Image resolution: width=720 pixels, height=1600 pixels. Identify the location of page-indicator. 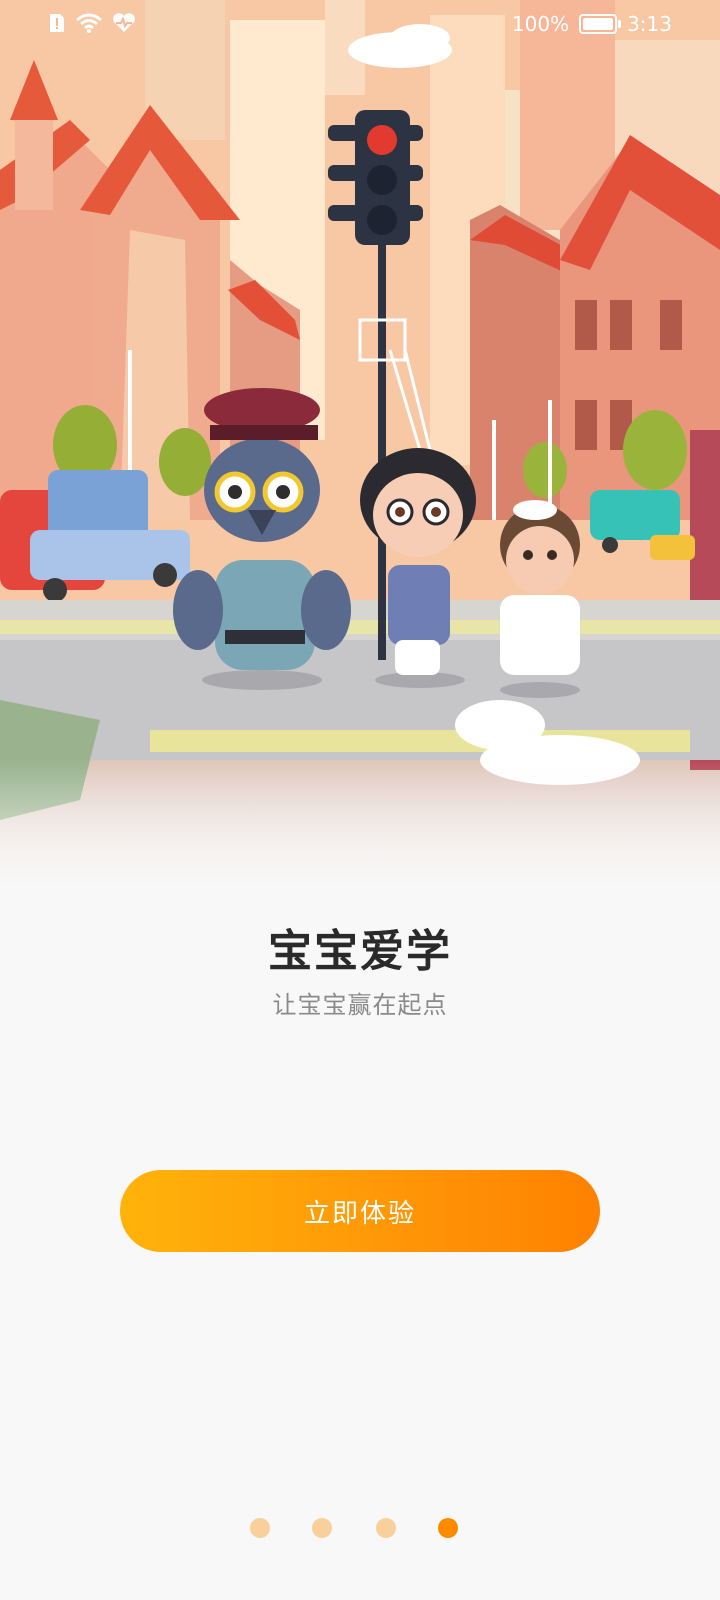
(360, 1529).